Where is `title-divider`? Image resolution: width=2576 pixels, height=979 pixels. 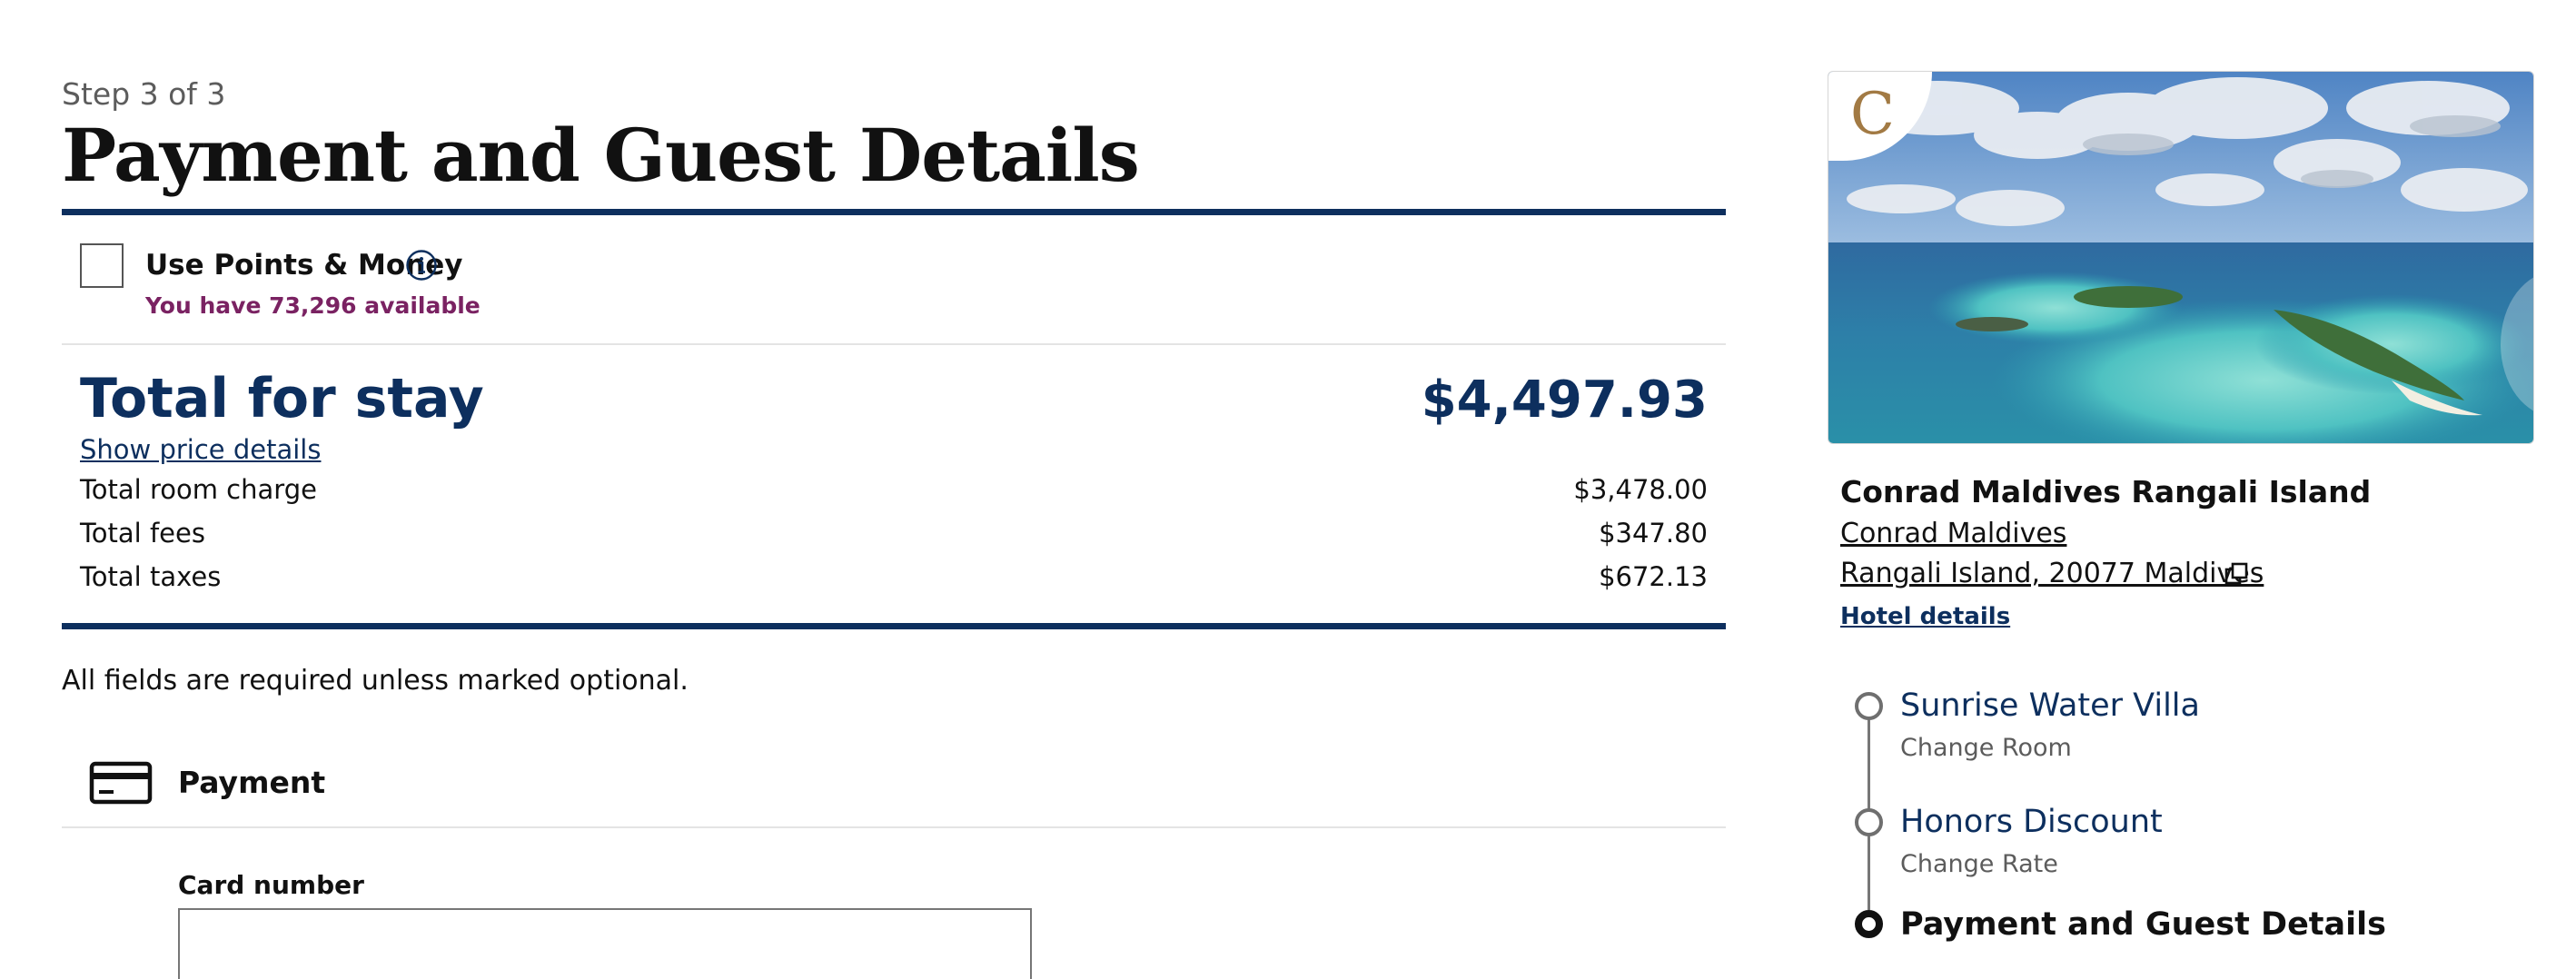
title-divider is located at coordinates (894, 212).